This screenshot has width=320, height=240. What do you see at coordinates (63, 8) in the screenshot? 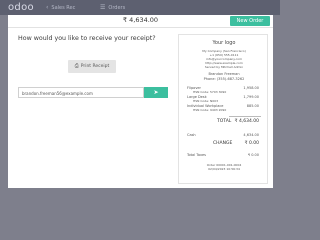
I see `sales-rec-label: Sales Rec` at bounding box center [63, 8].